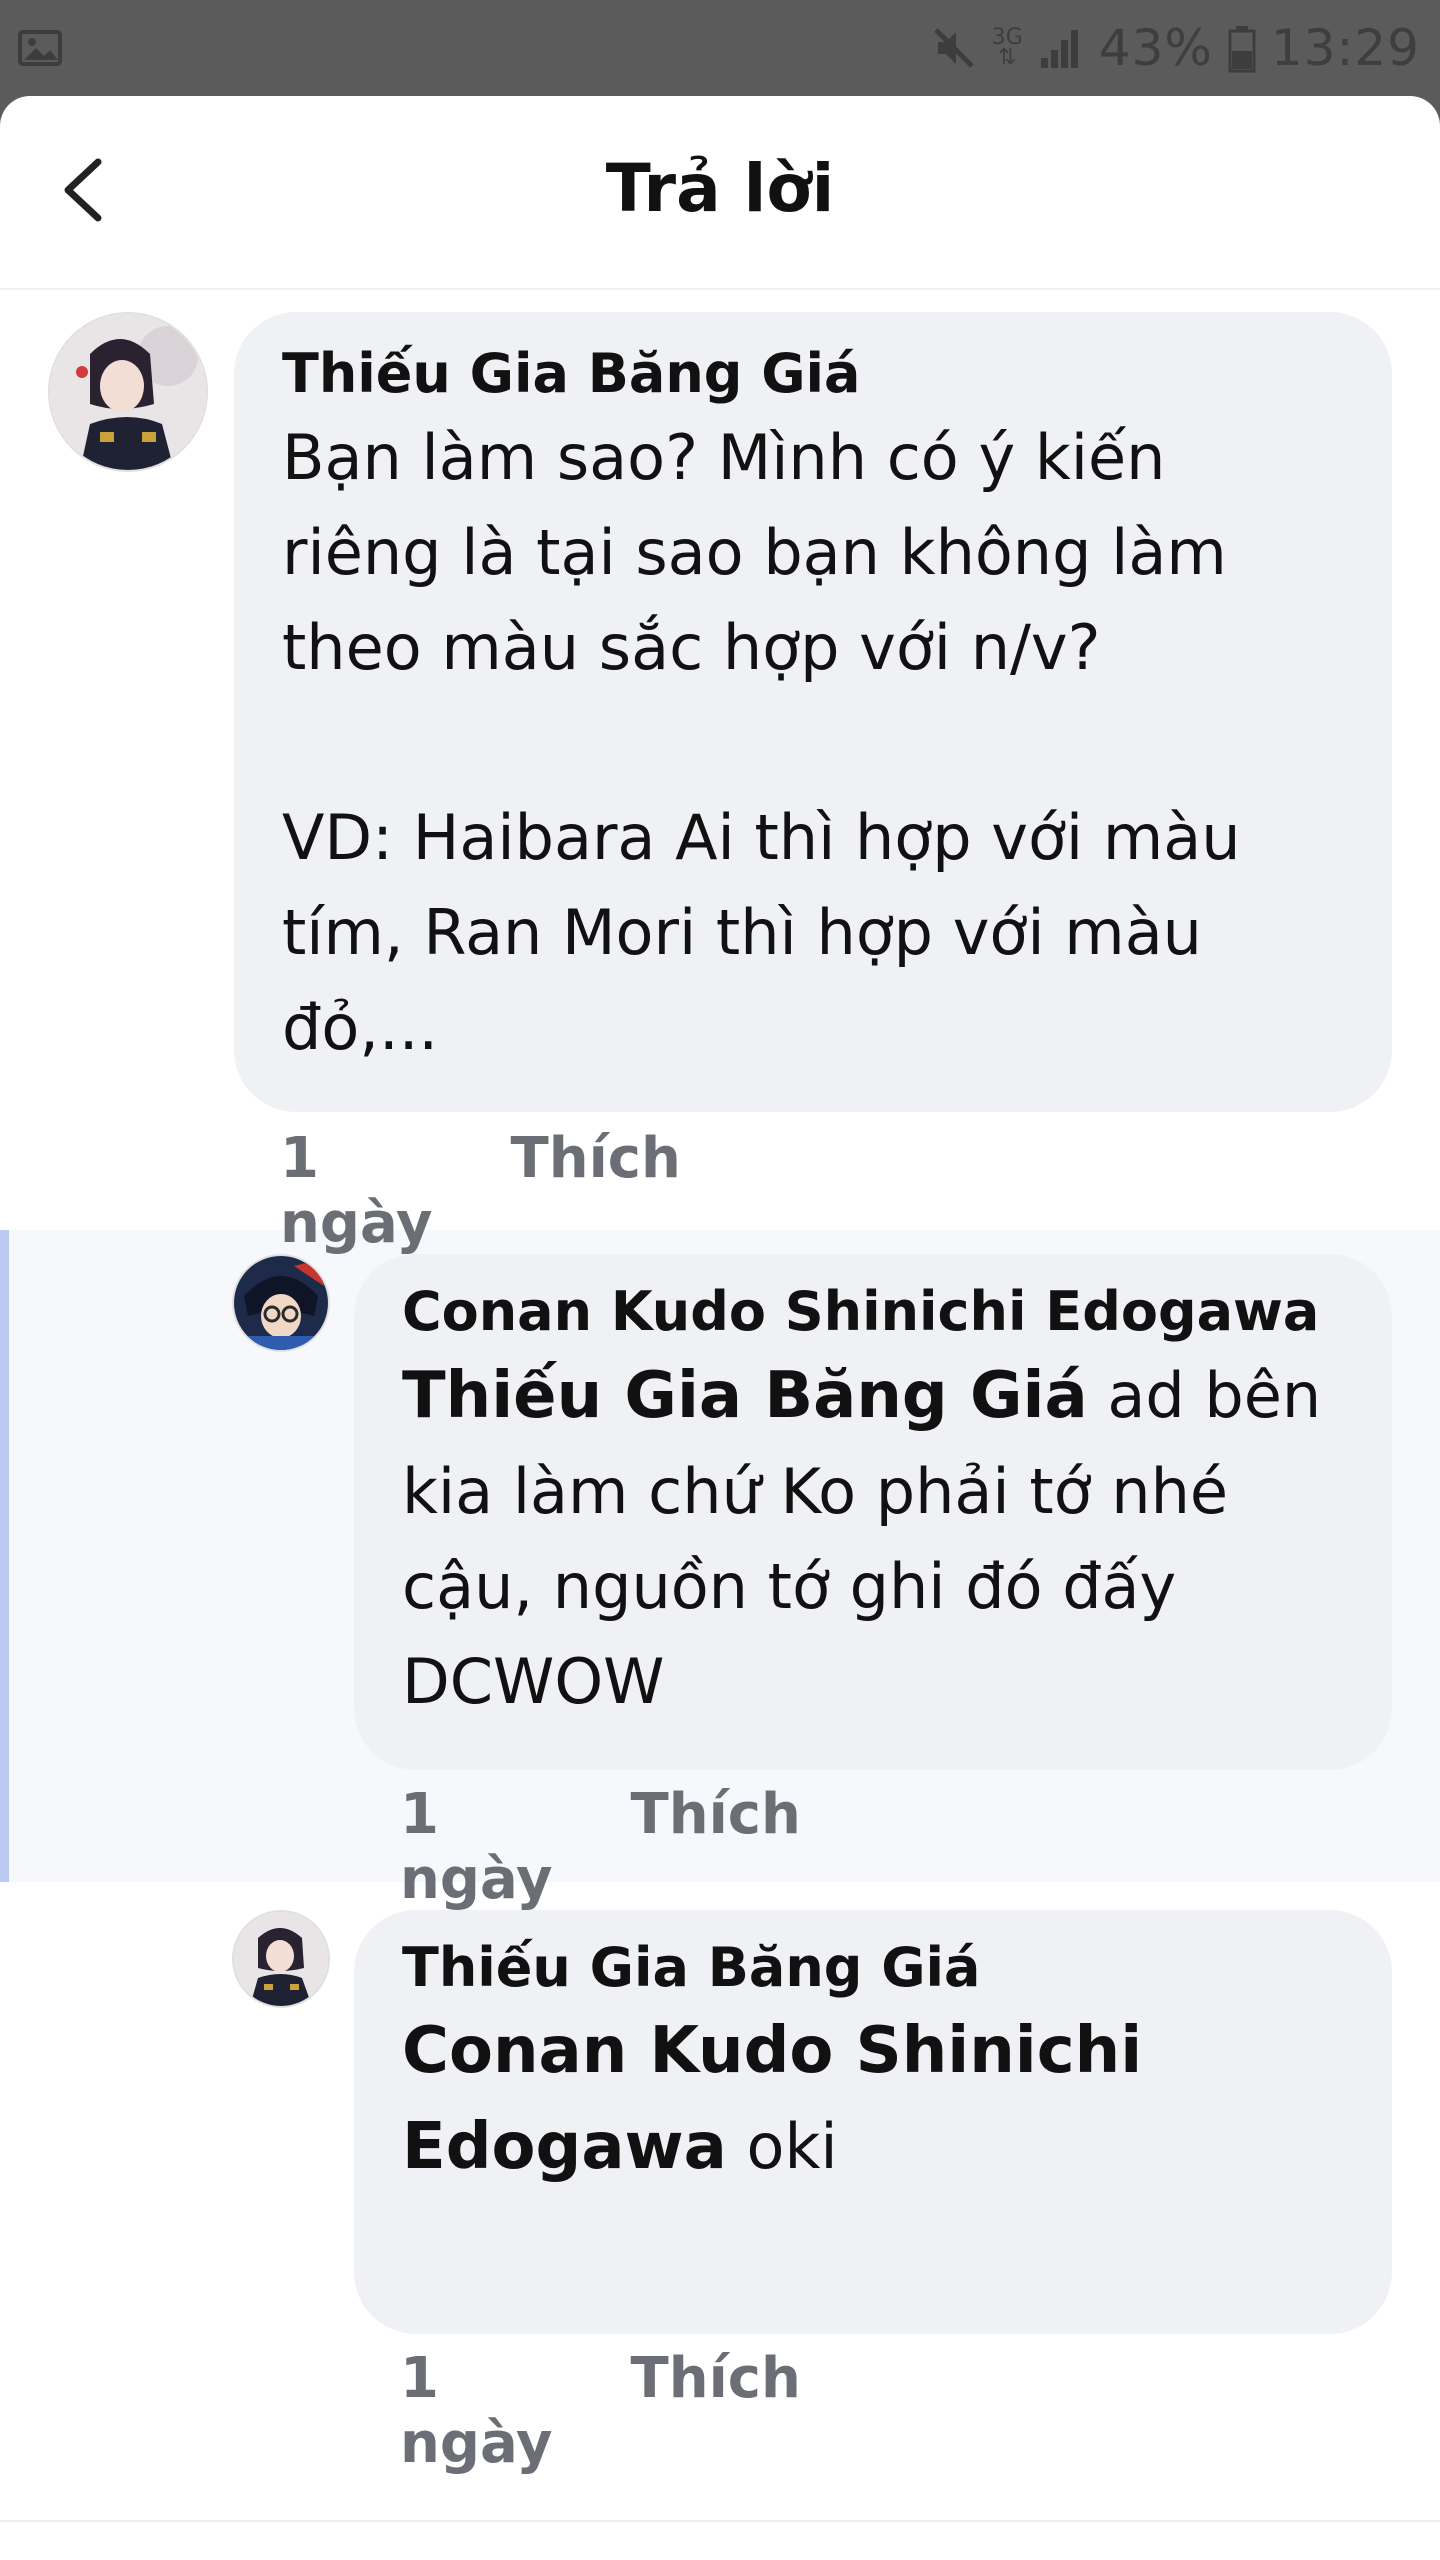 Image resolution: width=1440 pixels, height=2560 pixels. I want to click on mention-link: Conan Kudo Shinichi, so click(873, 2051).